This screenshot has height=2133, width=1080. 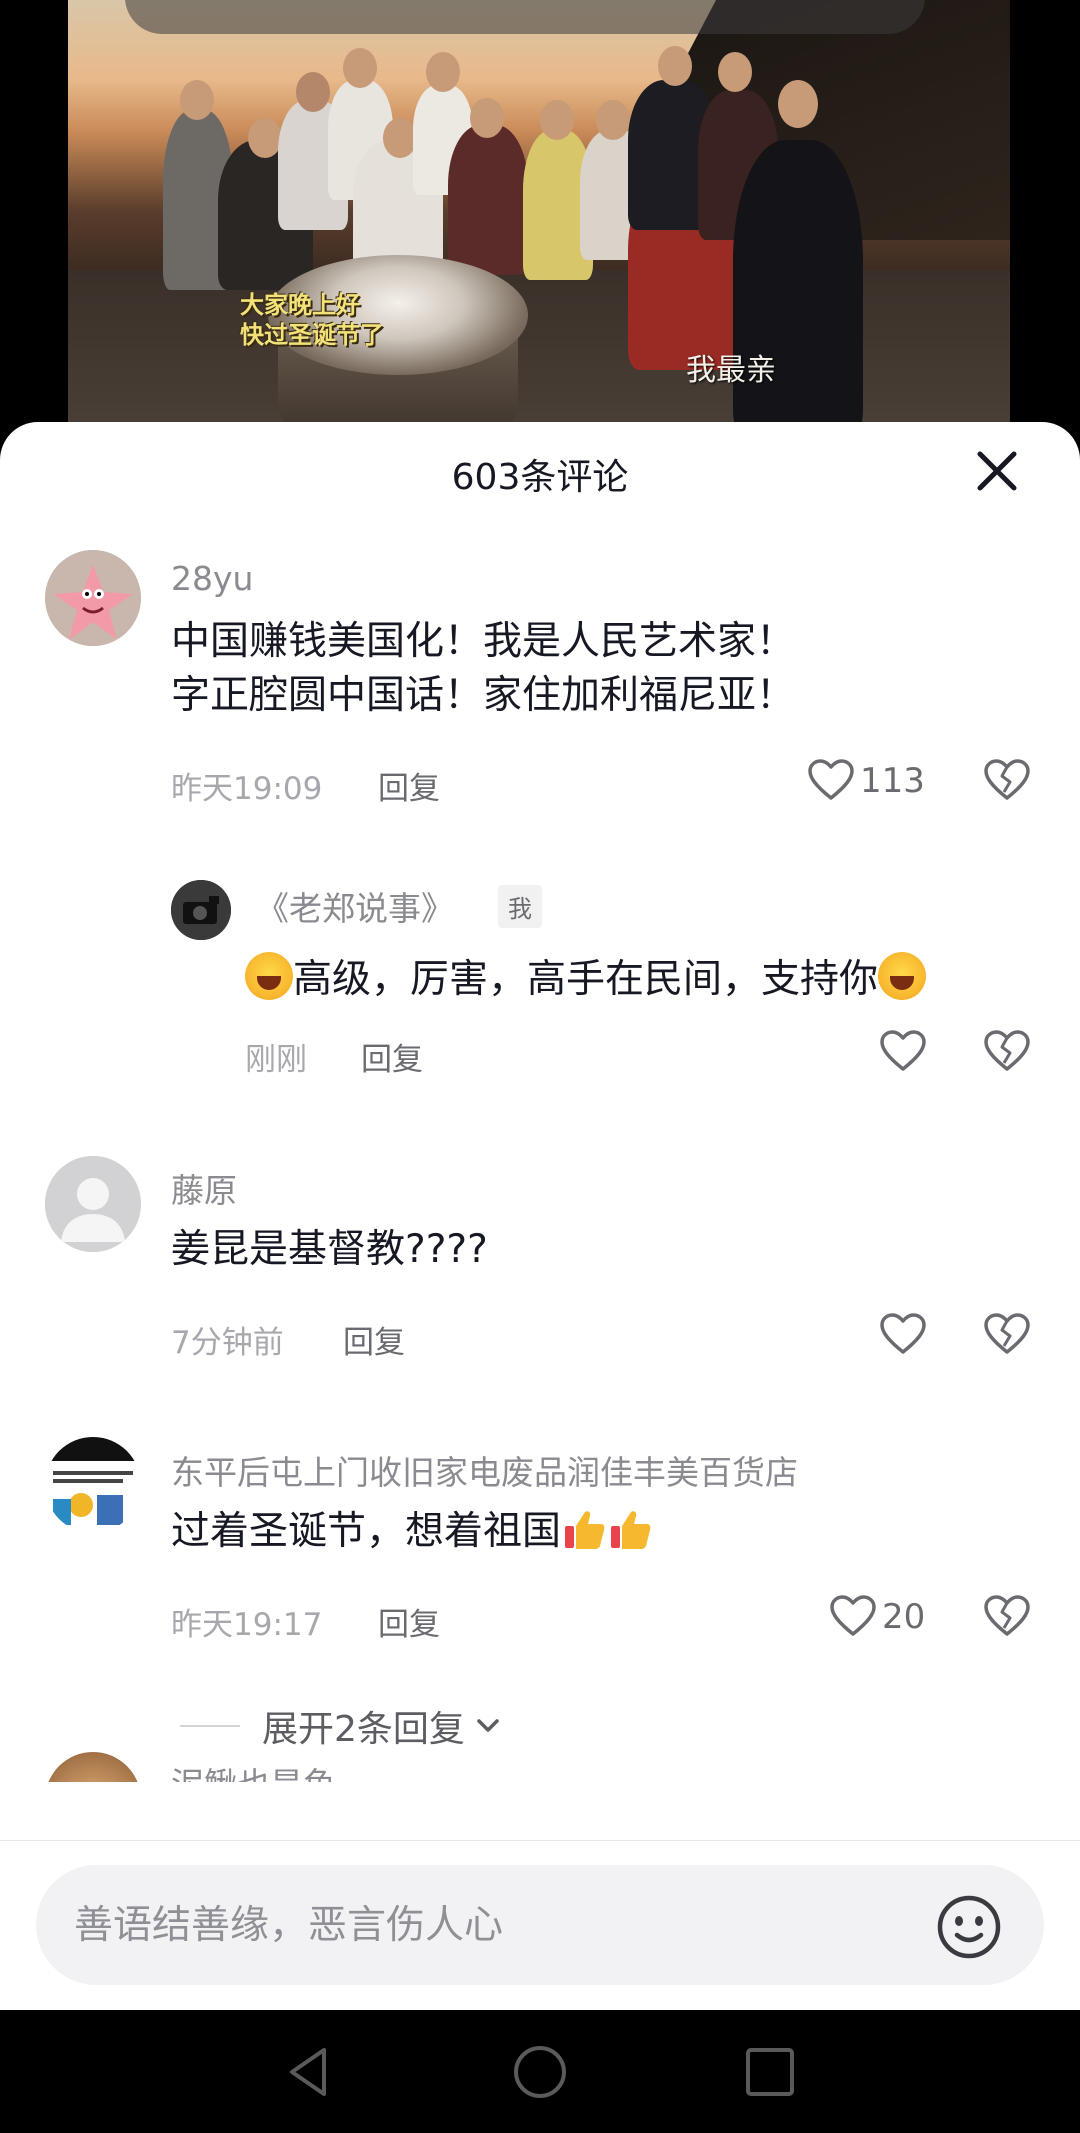 I want to click on reply-text: 高级，厉害，高手在民间，支持你, so click(x=586, y=979).